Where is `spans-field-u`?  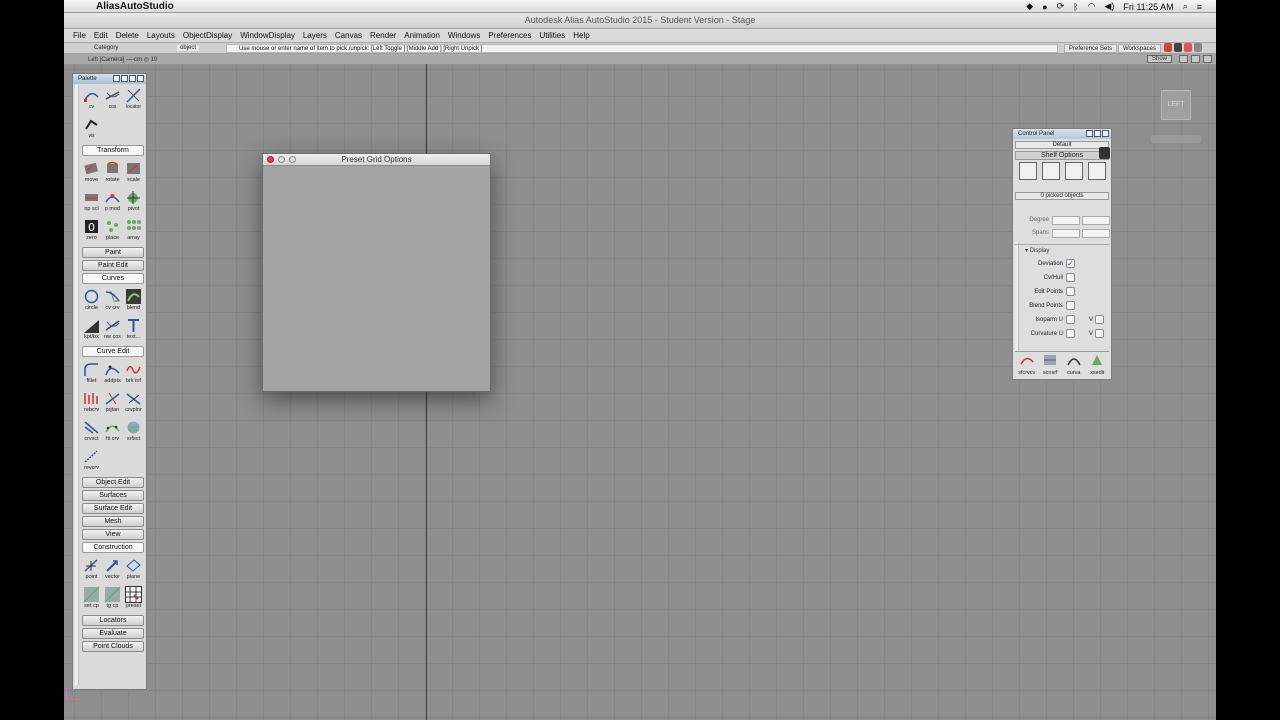
spans-field-u is located at coordinates (1066, 233).